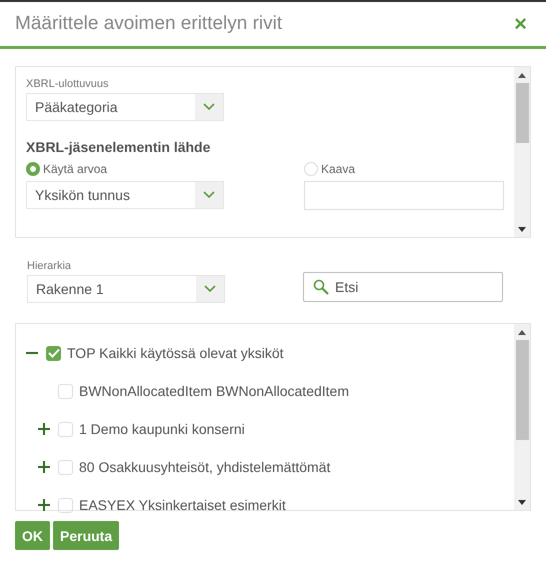 The height and width of the screenshot is (568, 546). I want to click on tree-item-label: EASYEX Yksinkertaiset esimerkit, so click(182, 505).